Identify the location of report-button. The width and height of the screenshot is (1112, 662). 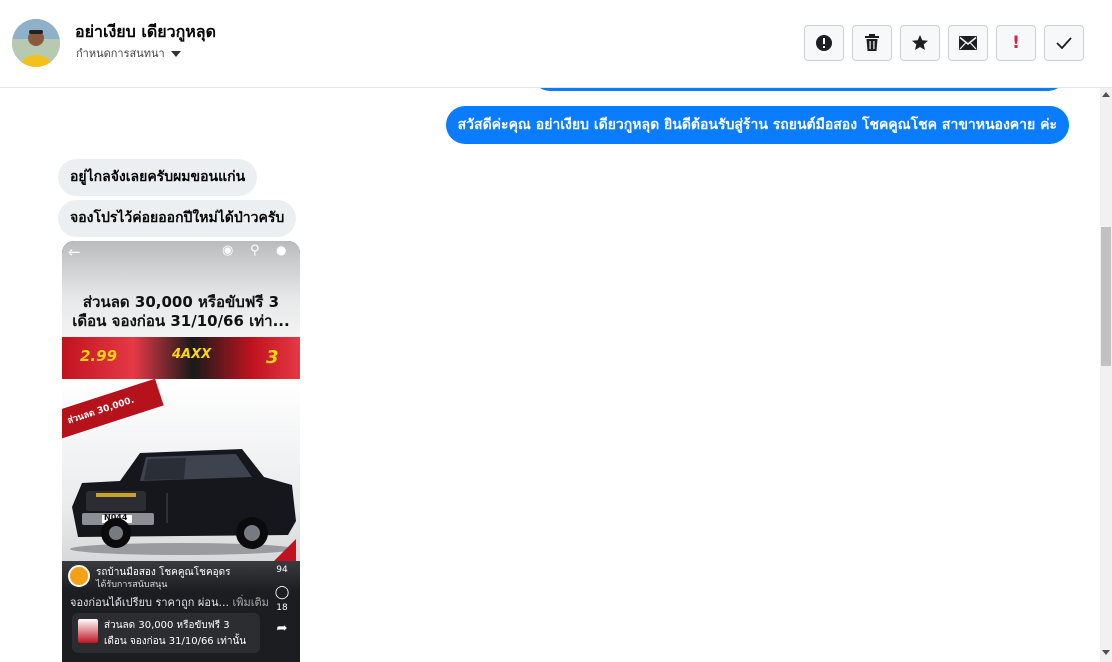
(824, 43).